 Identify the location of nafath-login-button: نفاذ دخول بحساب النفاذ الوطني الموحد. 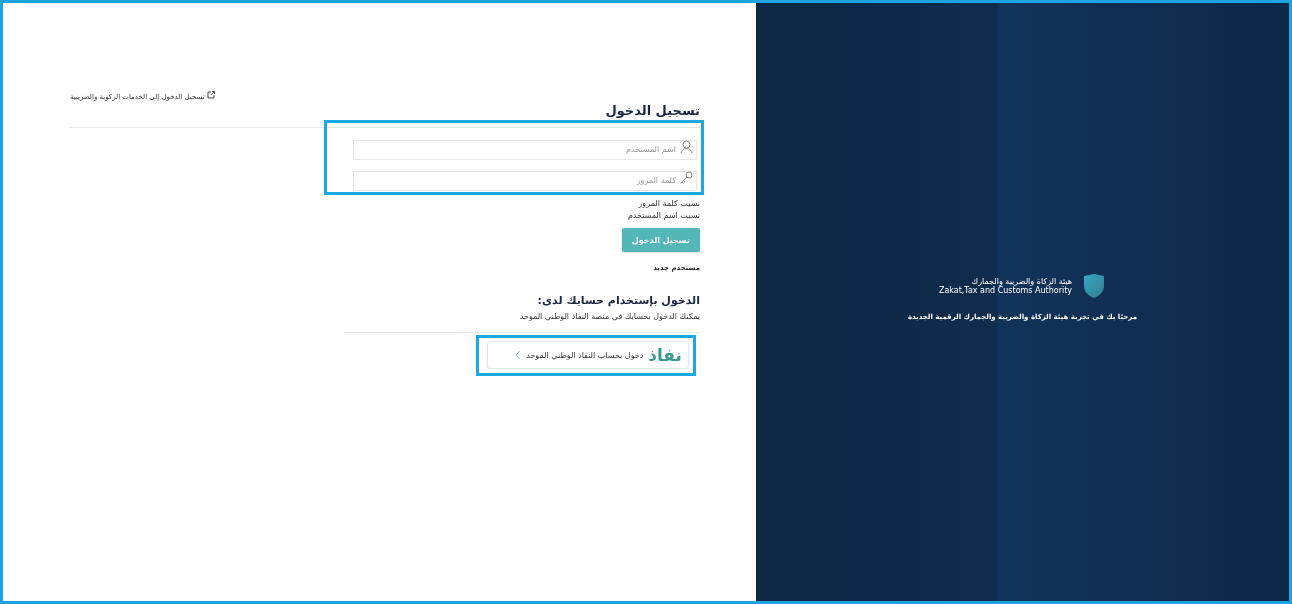
(588, 355).